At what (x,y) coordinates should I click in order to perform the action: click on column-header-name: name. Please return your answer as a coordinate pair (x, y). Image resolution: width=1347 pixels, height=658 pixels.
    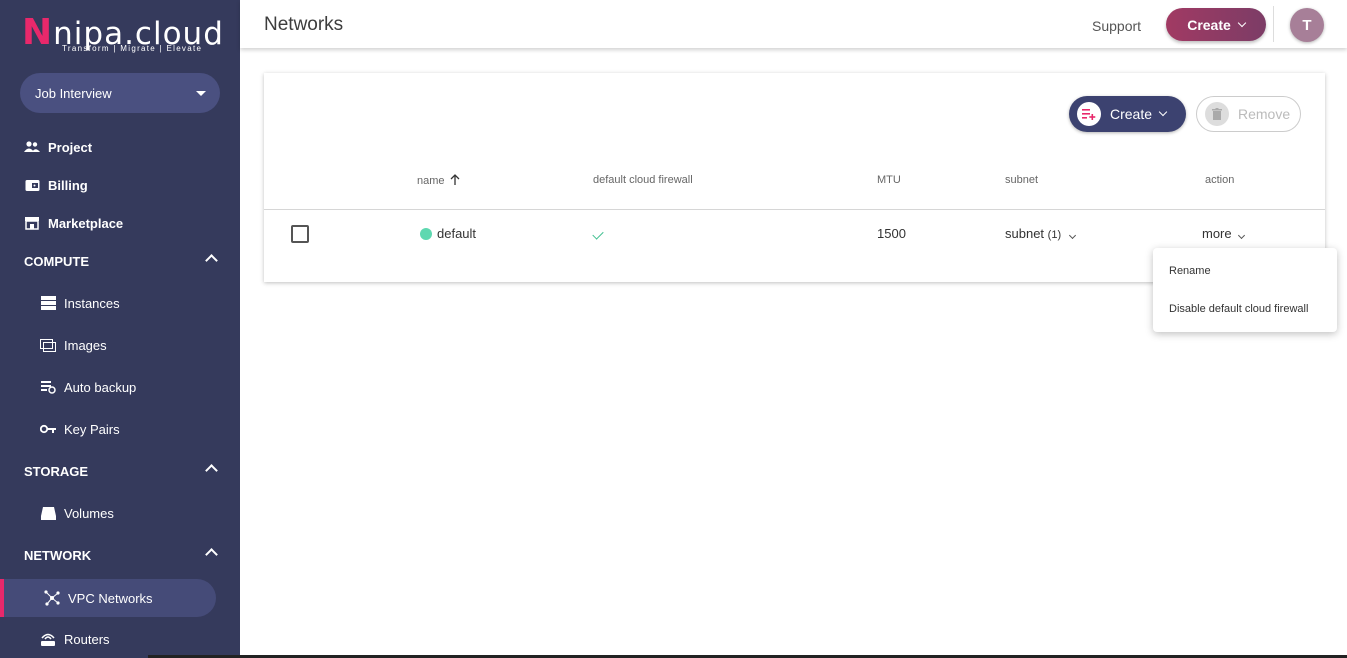
    Looking at the image, I should click on (438, 180).